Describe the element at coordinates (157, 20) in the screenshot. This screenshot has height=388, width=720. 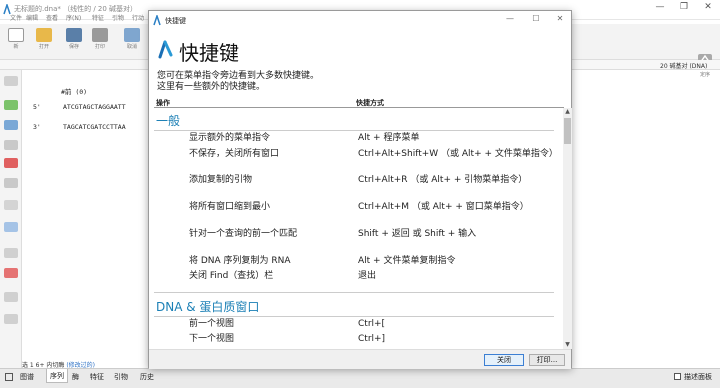
I see `dialog-app-icon` at that location.